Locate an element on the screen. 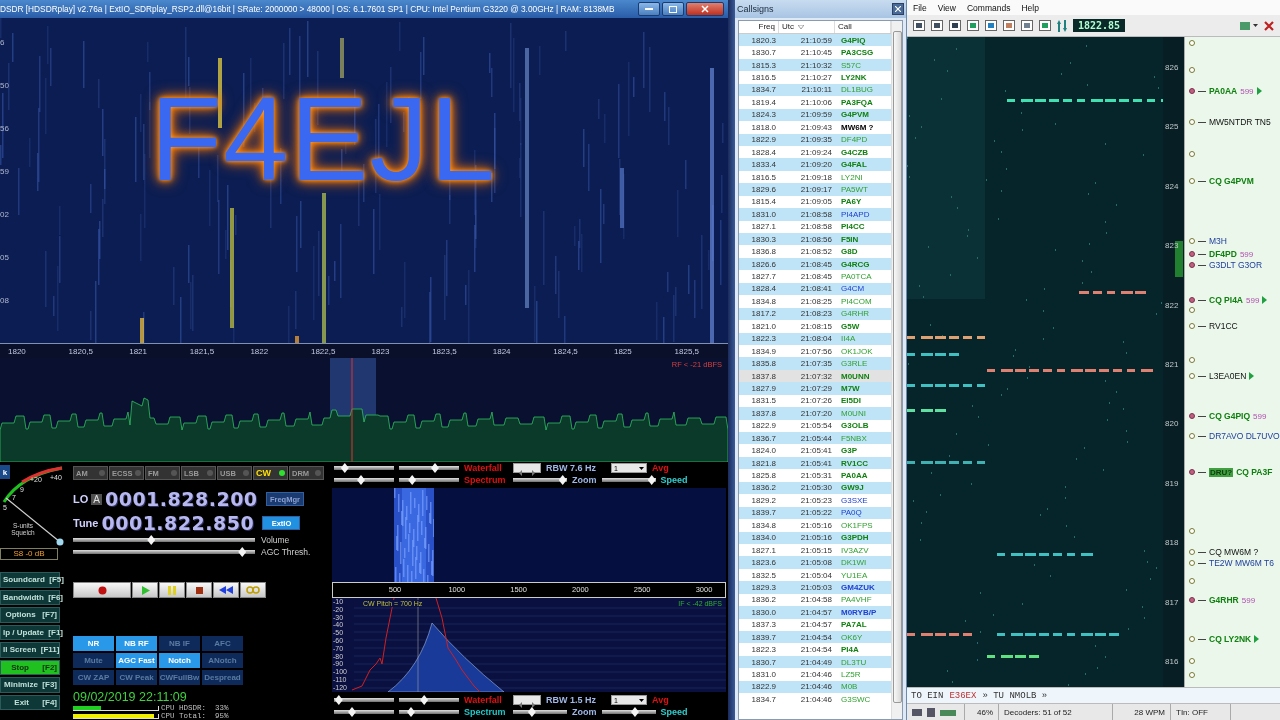  column-header: Utc is located at coordinates (807, 27).